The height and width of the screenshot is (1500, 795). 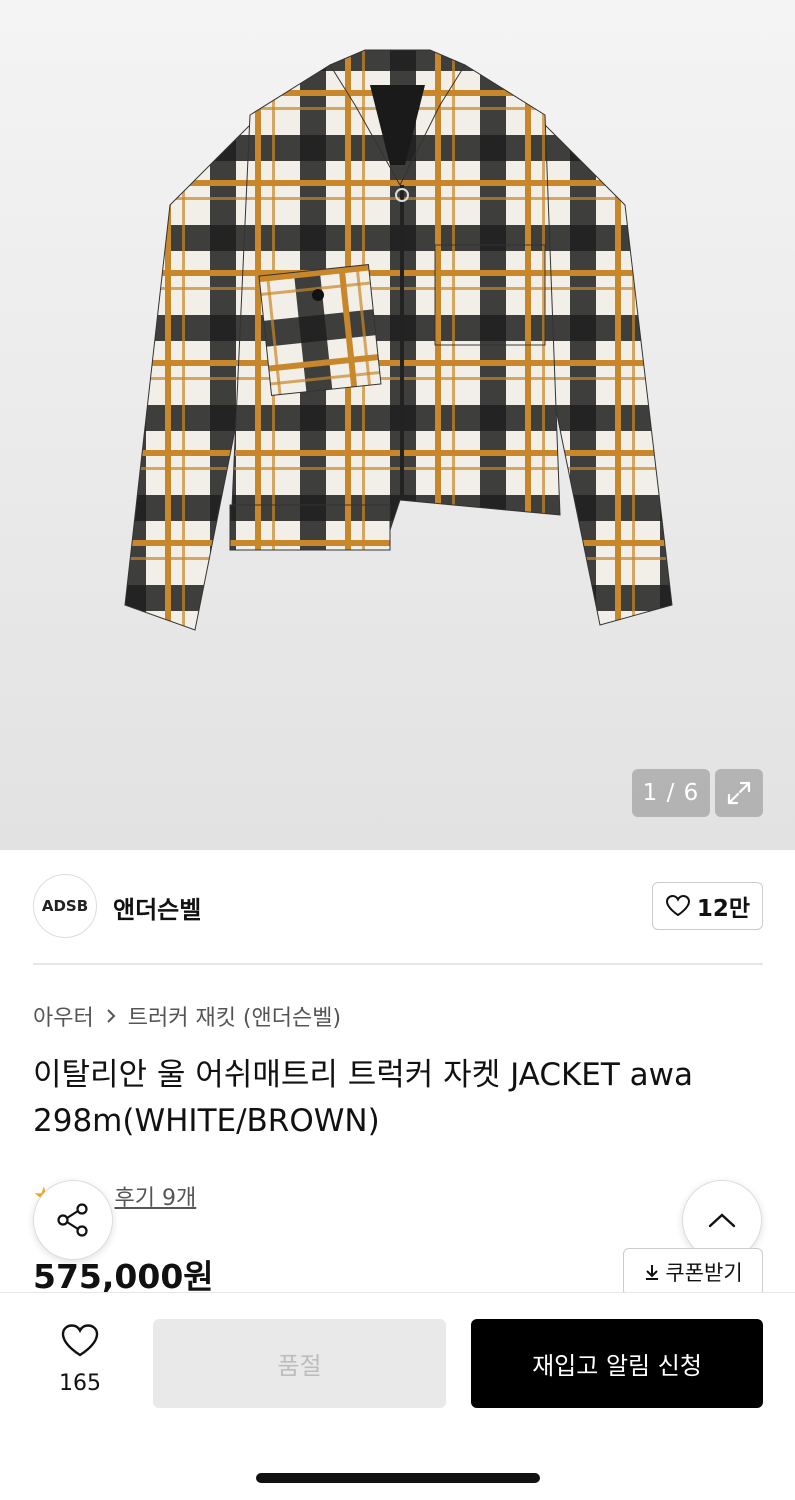 I want to click on coupon-label: 쿠폰받기, so click(x=704, y=1273).